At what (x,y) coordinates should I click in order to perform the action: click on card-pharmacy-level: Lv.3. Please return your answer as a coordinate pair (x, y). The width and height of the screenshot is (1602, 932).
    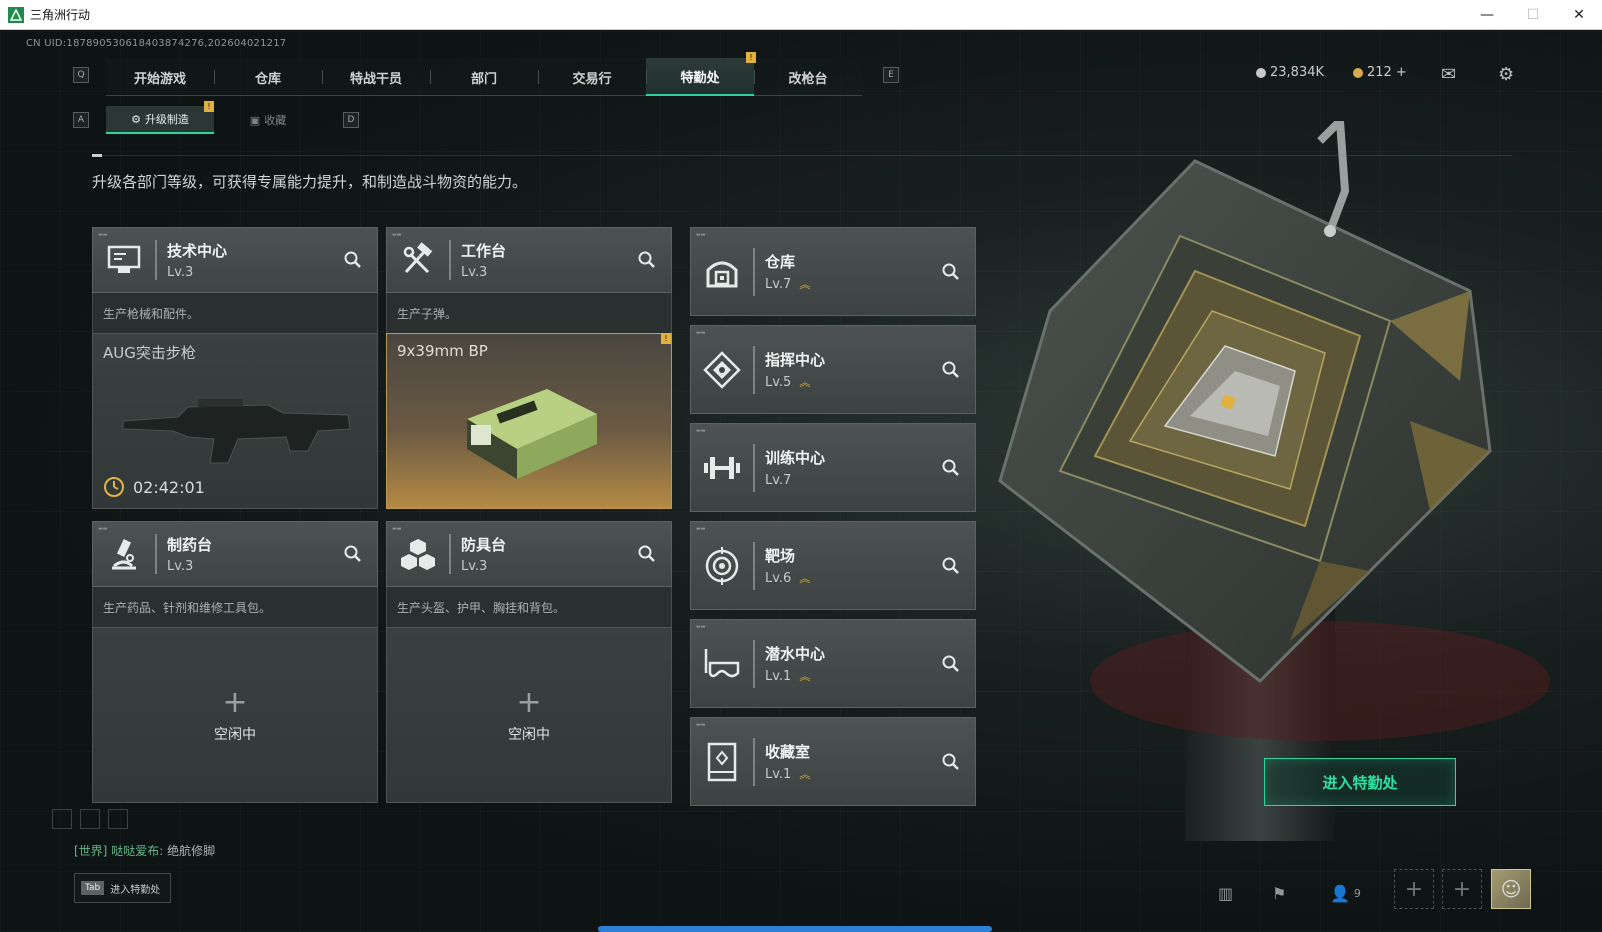
    Looking at the image, I should click on (180, 566).